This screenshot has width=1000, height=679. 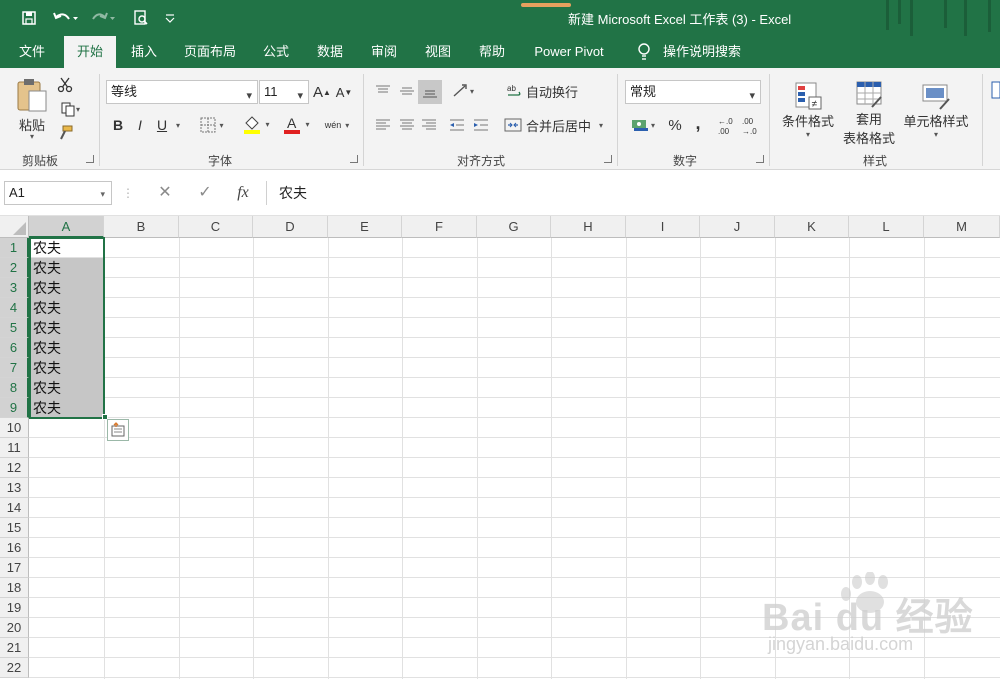 What do you see at coordinates (693, 92) in the screenshot?
I see `number-format-select: 常规 ▾` at bounding box center [693, 92].